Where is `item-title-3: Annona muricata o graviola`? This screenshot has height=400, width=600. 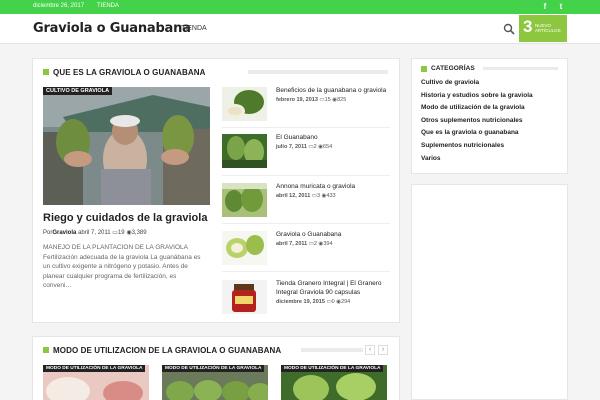
item-title-3: Annona muricata o graviola is located at coordinates (334, 186).